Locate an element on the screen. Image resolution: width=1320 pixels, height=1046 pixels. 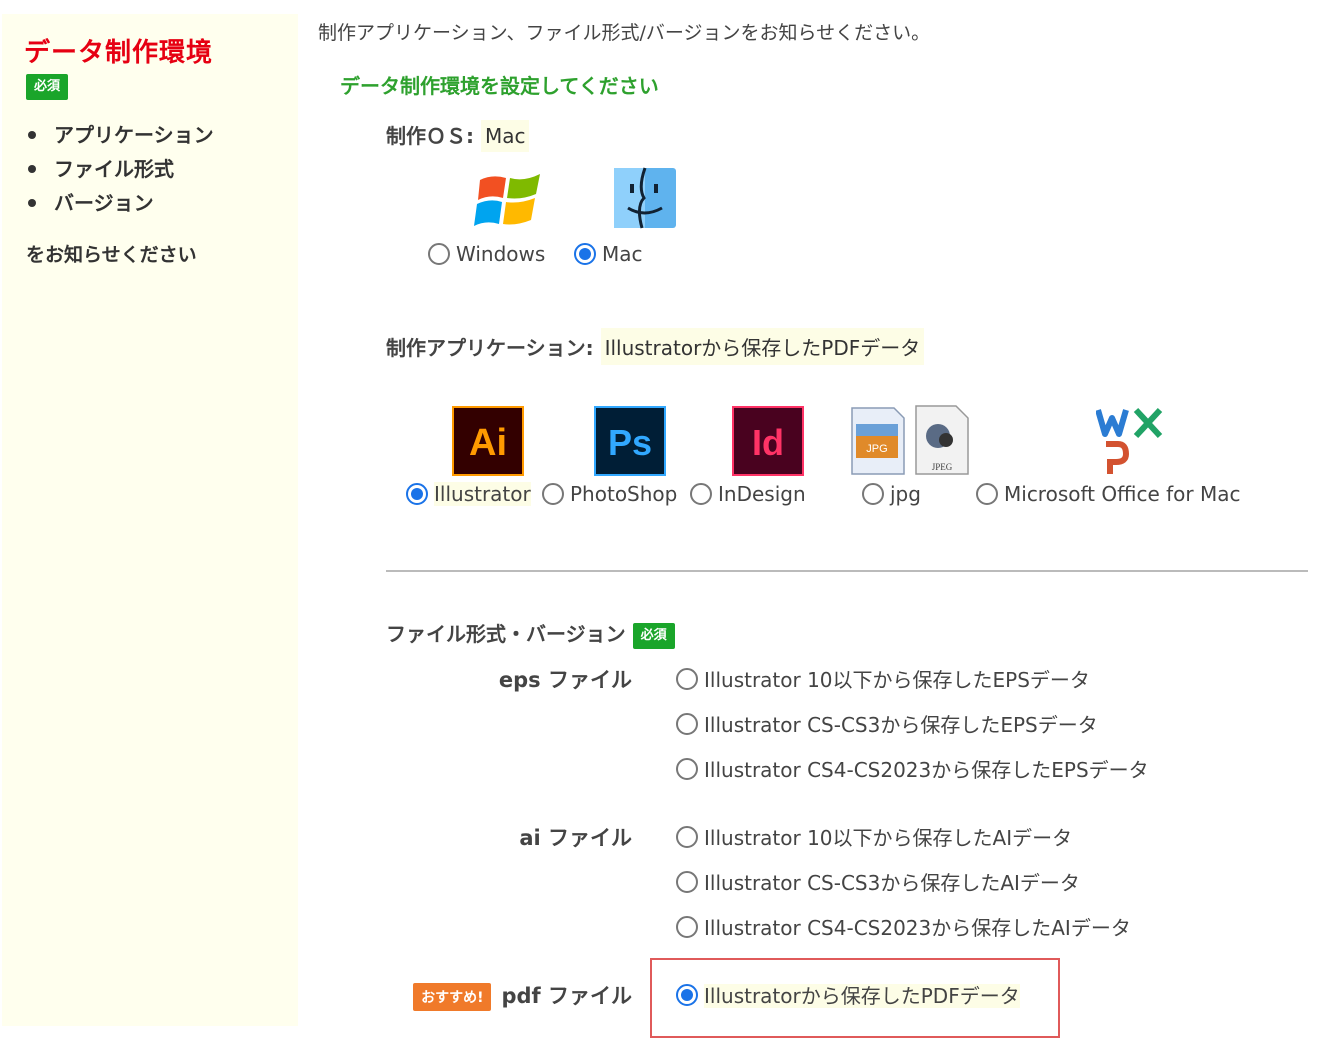
format-option-ai-cs3: Illustrator CS-CS3から保存したAIデータ is located at coordinates (878, 881).